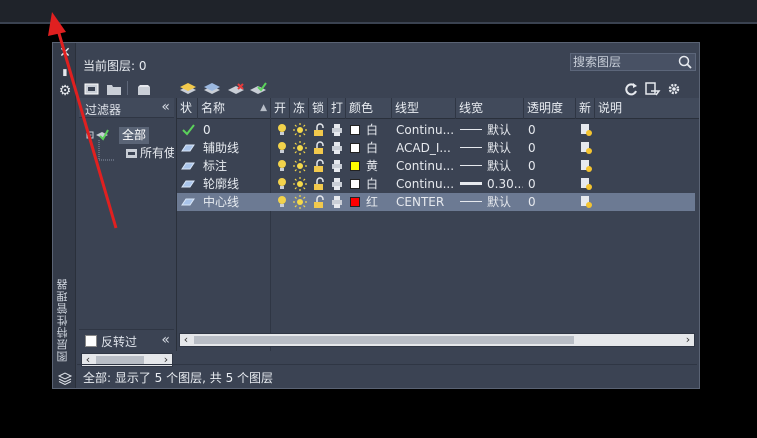 The height and width of the screenshot is (438, 757). Describe the element at coordinates (212, 89) in the screenshot. I see `new-layer-vp-frozen-icon` at that location.